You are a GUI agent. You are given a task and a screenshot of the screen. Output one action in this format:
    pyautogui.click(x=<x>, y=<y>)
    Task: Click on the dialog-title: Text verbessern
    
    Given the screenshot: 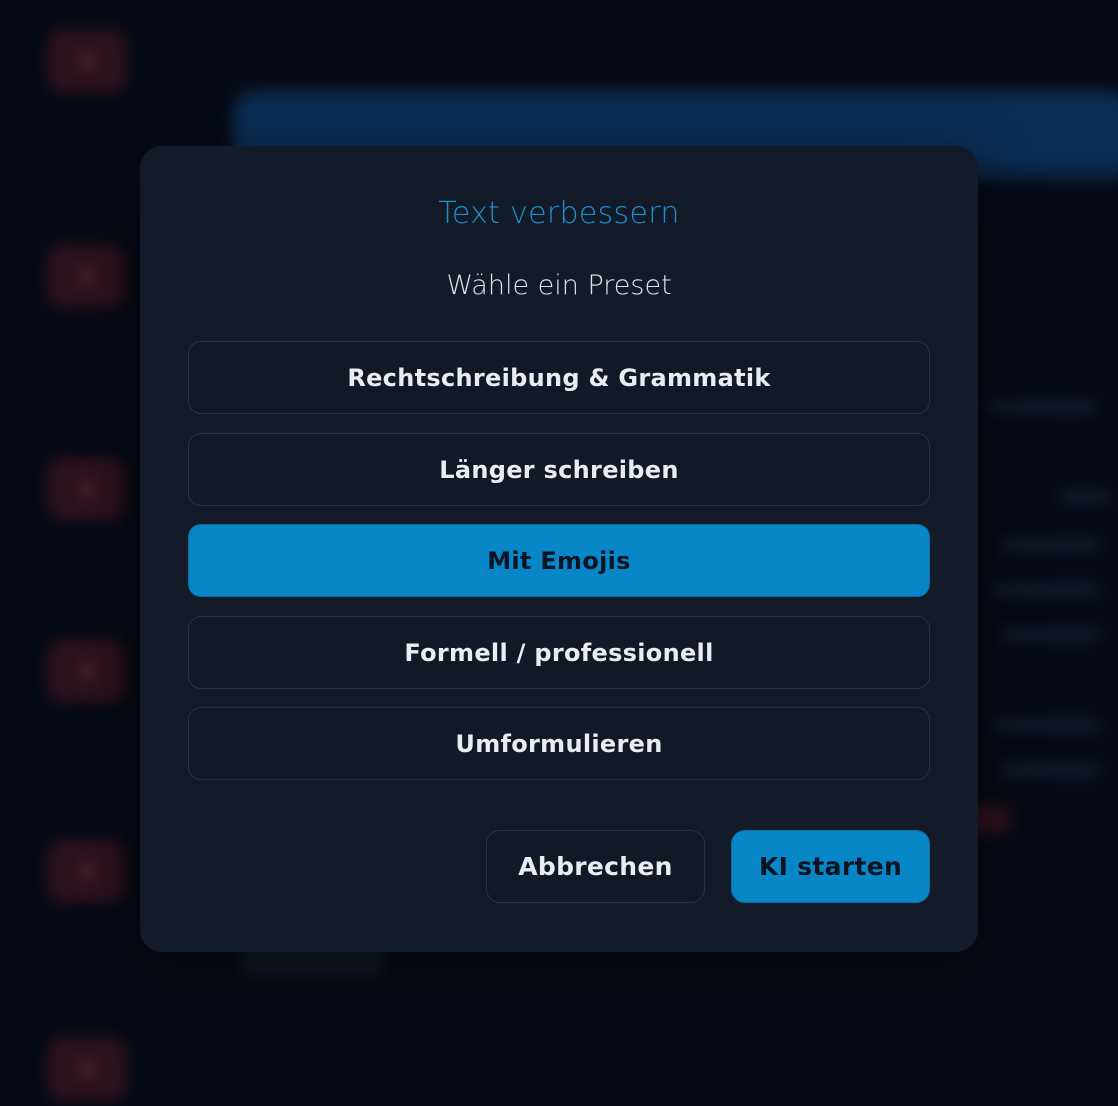 What is the action you would take?
    pyautogui.click(x=559, y=213)
    